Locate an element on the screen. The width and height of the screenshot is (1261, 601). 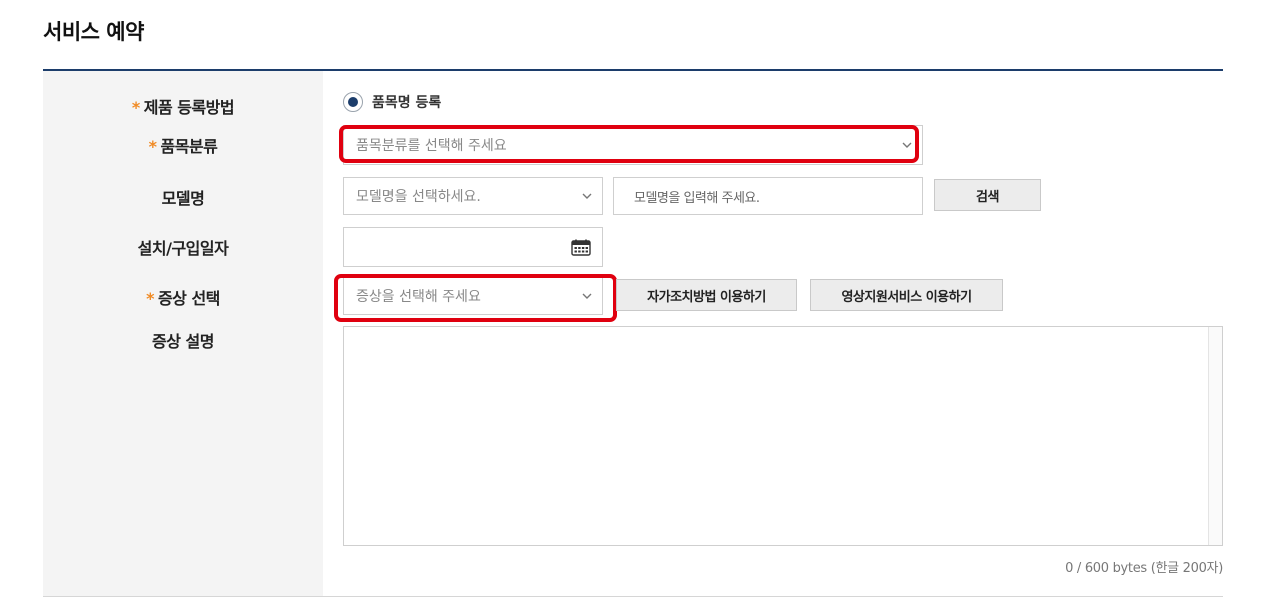
byte-counter: 0 / 600 bytes (한글 200자) is located at coordinates (1144, 568).